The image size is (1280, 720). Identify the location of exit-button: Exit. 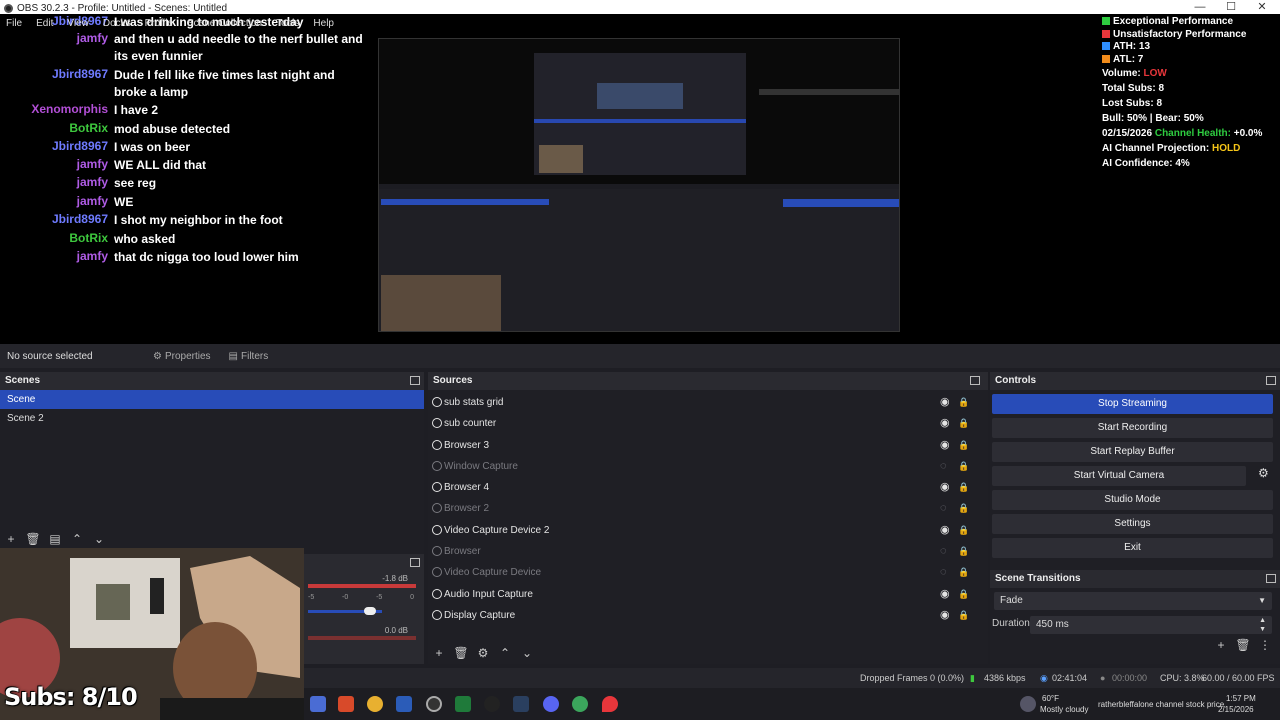
(1132, 548).